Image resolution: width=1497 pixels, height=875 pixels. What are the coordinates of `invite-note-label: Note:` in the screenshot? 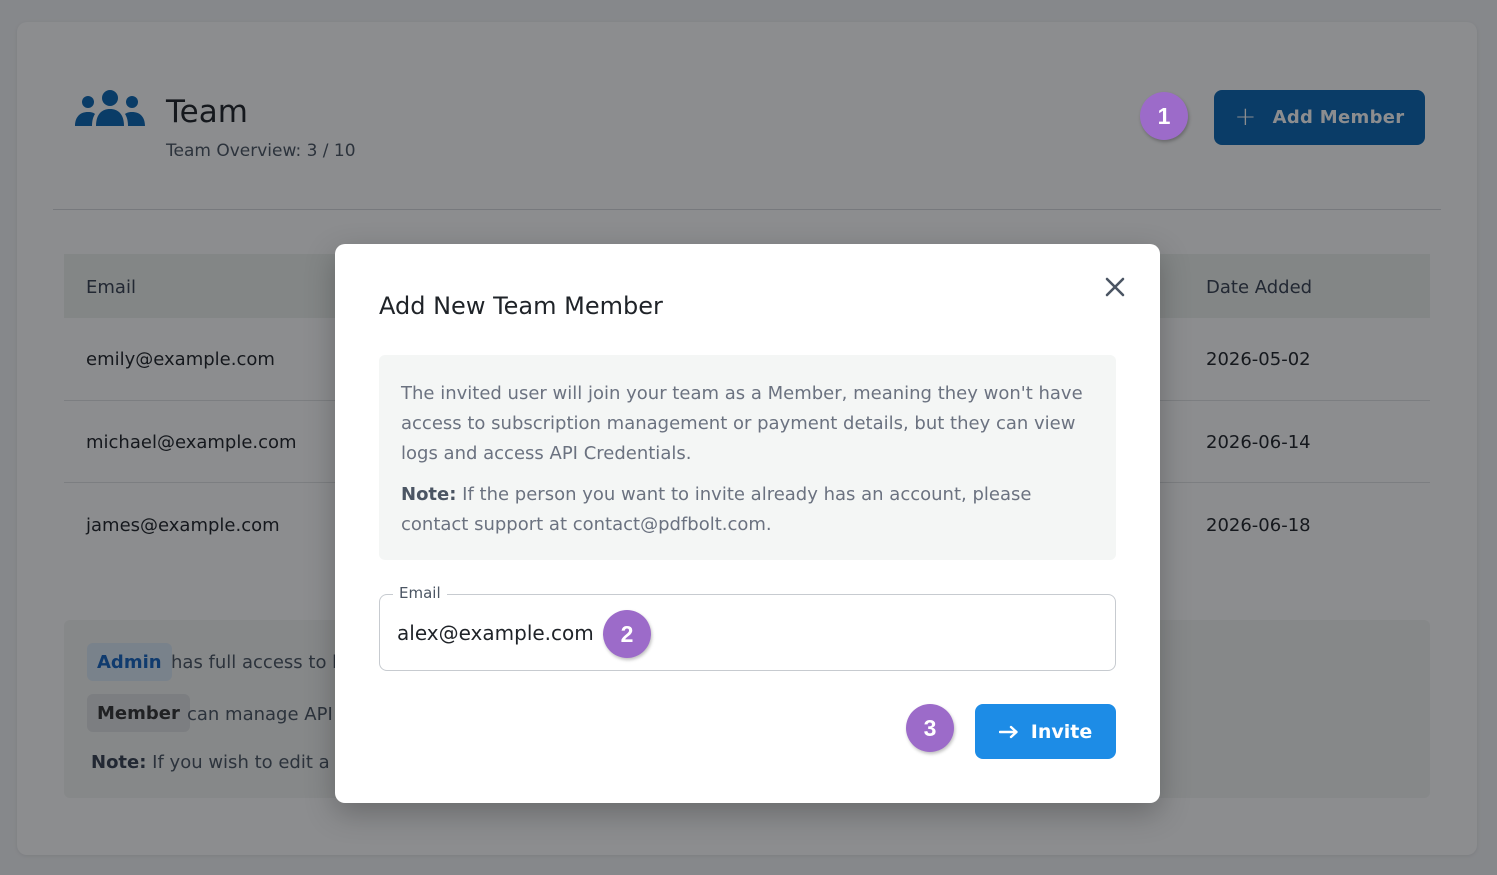 It's located at (429, 494).